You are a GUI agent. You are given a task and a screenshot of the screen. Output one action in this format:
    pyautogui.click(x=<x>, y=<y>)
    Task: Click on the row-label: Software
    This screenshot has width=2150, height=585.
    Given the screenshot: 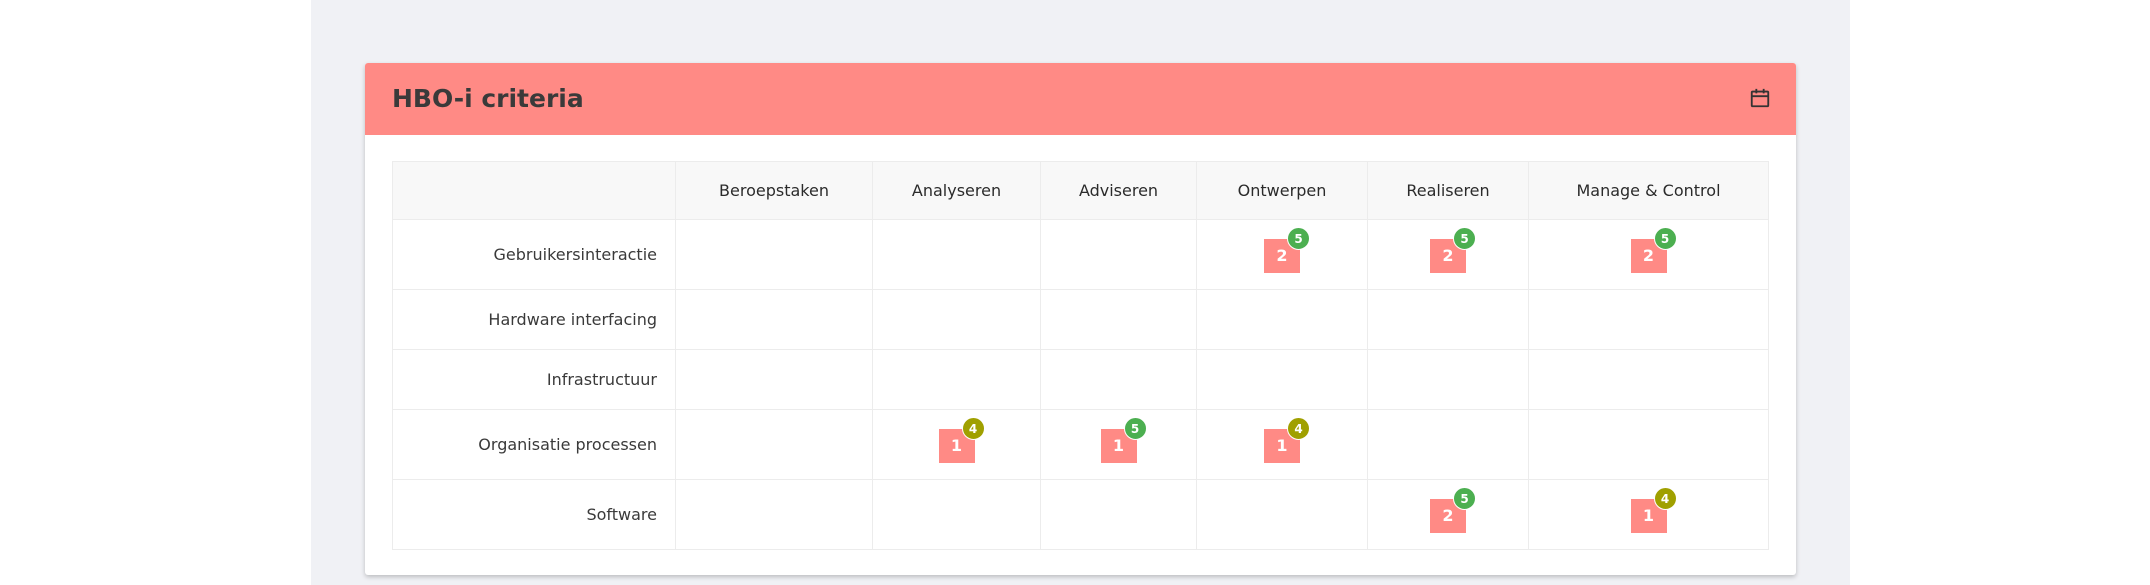 What is the action you would take?
    pyautogui.click(x=534, y=514)
    